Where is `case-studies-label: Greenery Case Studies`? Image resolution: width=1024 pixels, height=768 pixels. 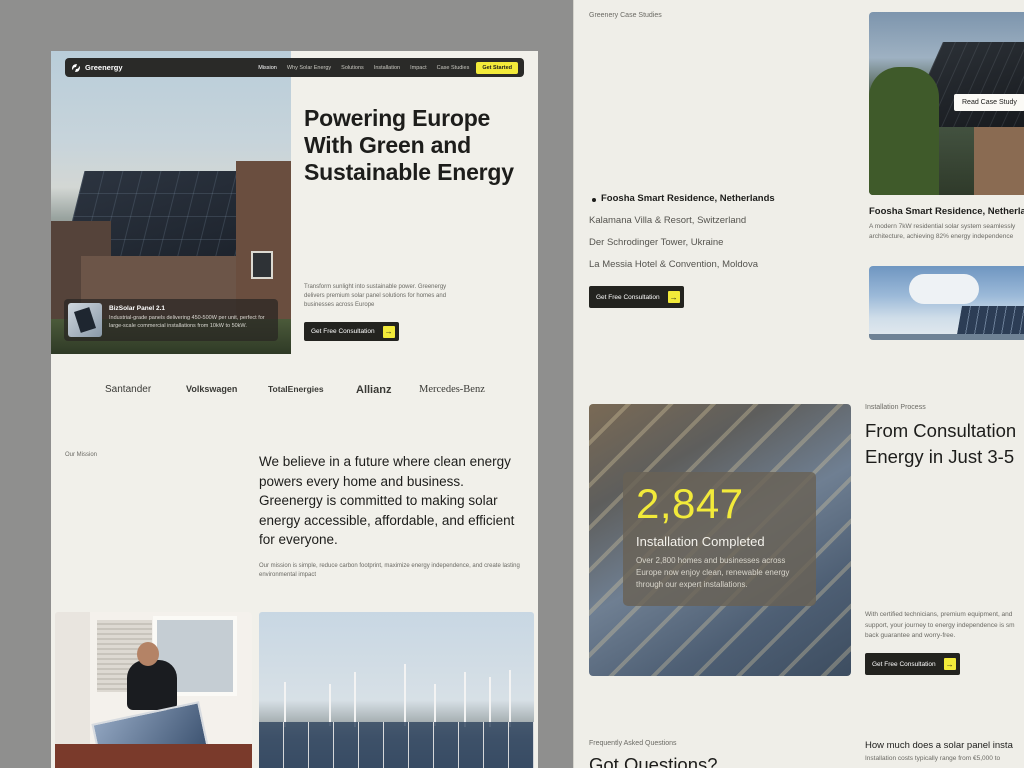
case-studies-label: Greenery Case Studies is located at coordinates (625, 15).